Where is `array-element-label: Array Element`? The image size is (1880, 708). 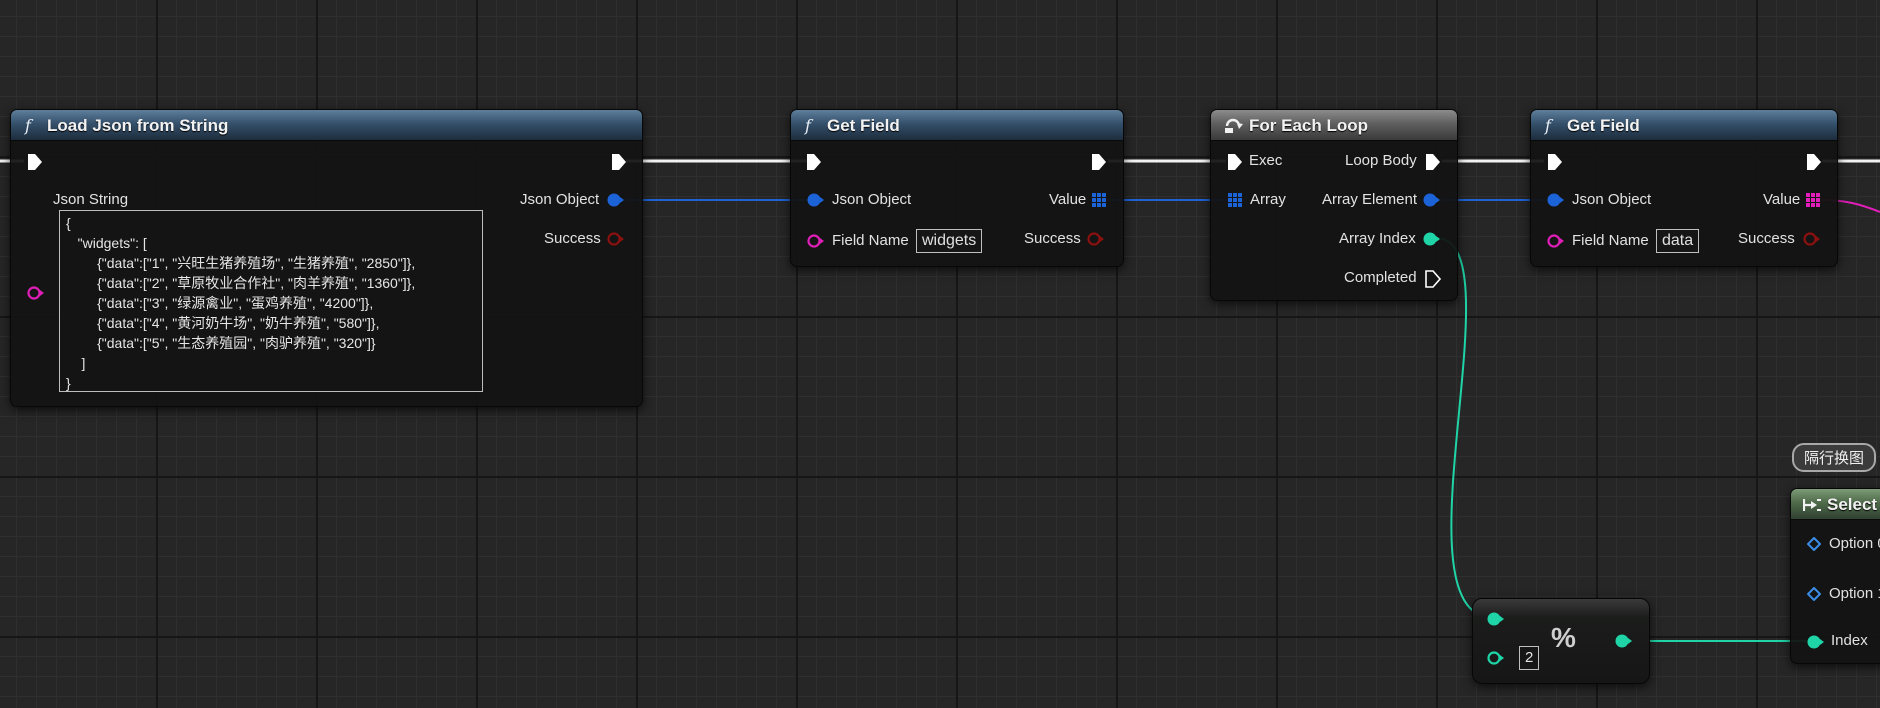
array-element-label: Array Element is located at coordinates (1370, 199).